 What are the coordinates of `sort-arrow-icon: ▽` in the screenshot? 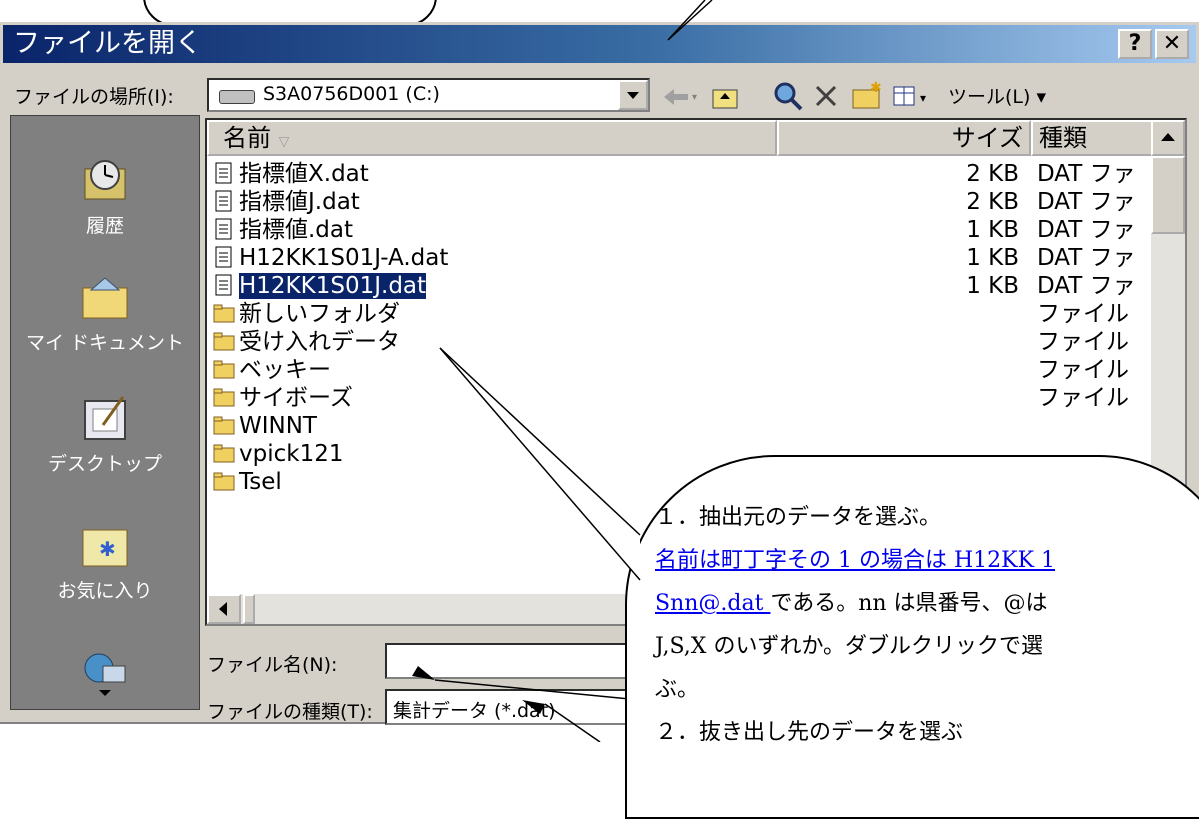 It's located at (284, 142).